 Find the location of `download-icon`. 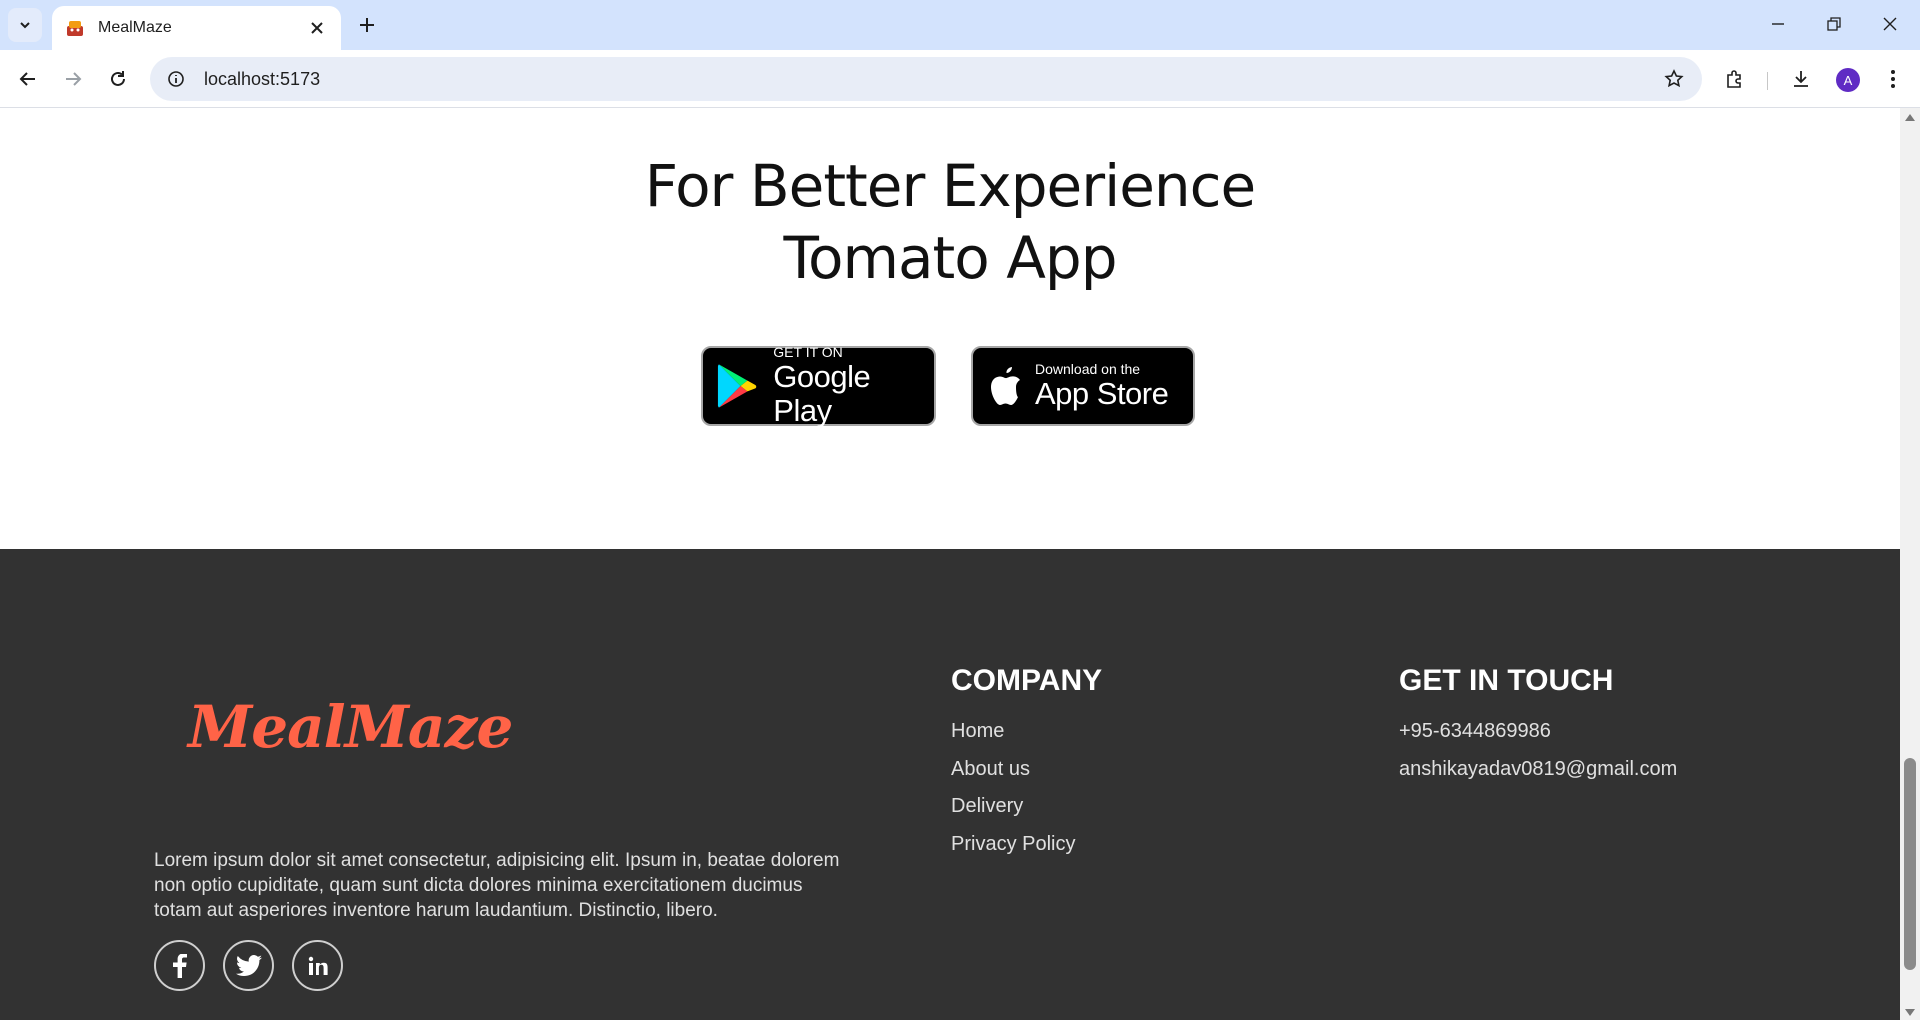

download-icon is located at coordinates (1801, 79).